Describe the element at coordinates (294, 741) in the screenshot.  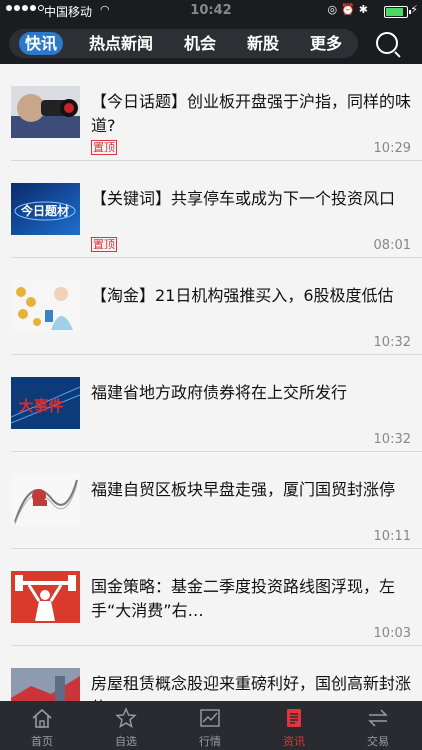
I see `tab-label: 资讯` at that location.